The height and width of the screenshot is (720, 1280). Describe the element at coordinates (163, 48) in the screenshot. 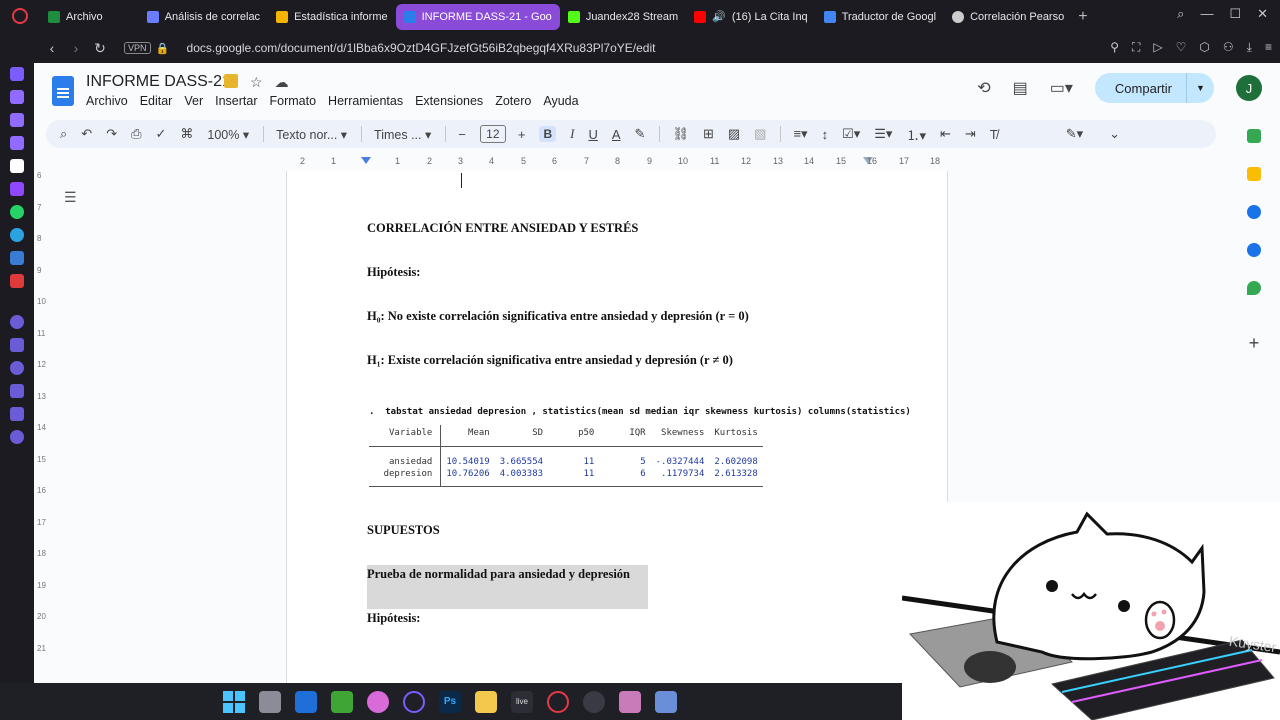

I see `lock-icon: 🔒` at that location.